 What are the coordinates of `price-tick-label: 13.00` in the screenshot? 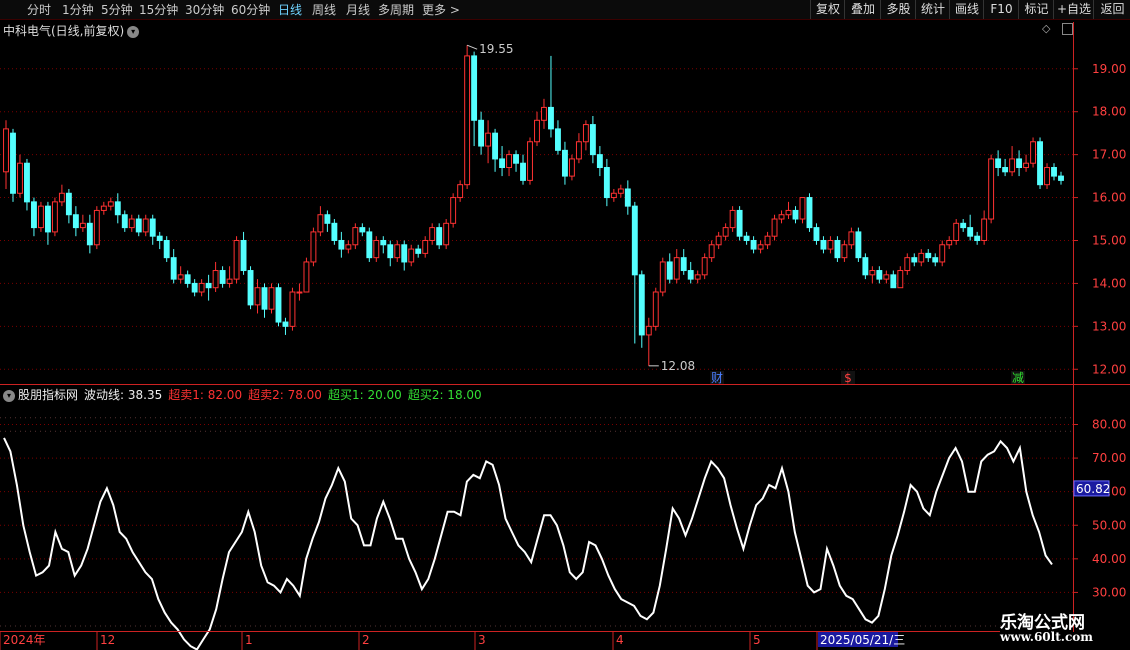 It's located at (1109, 326).